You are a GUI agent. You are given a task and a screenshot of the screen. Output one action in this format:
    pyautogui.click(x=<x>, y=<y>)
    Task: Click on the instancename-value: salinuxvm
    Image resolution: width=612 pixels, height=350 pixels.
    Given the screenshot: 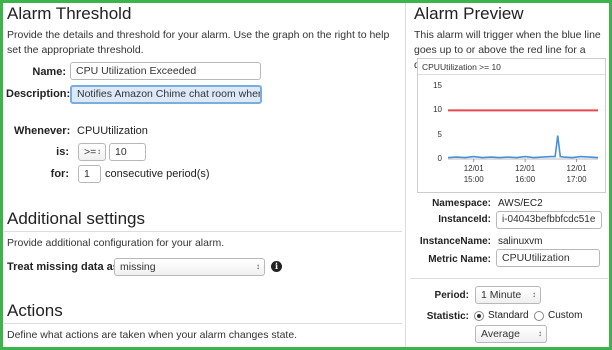 What is the action you would take?
    pyautogui.click(x=520, y=241)
    